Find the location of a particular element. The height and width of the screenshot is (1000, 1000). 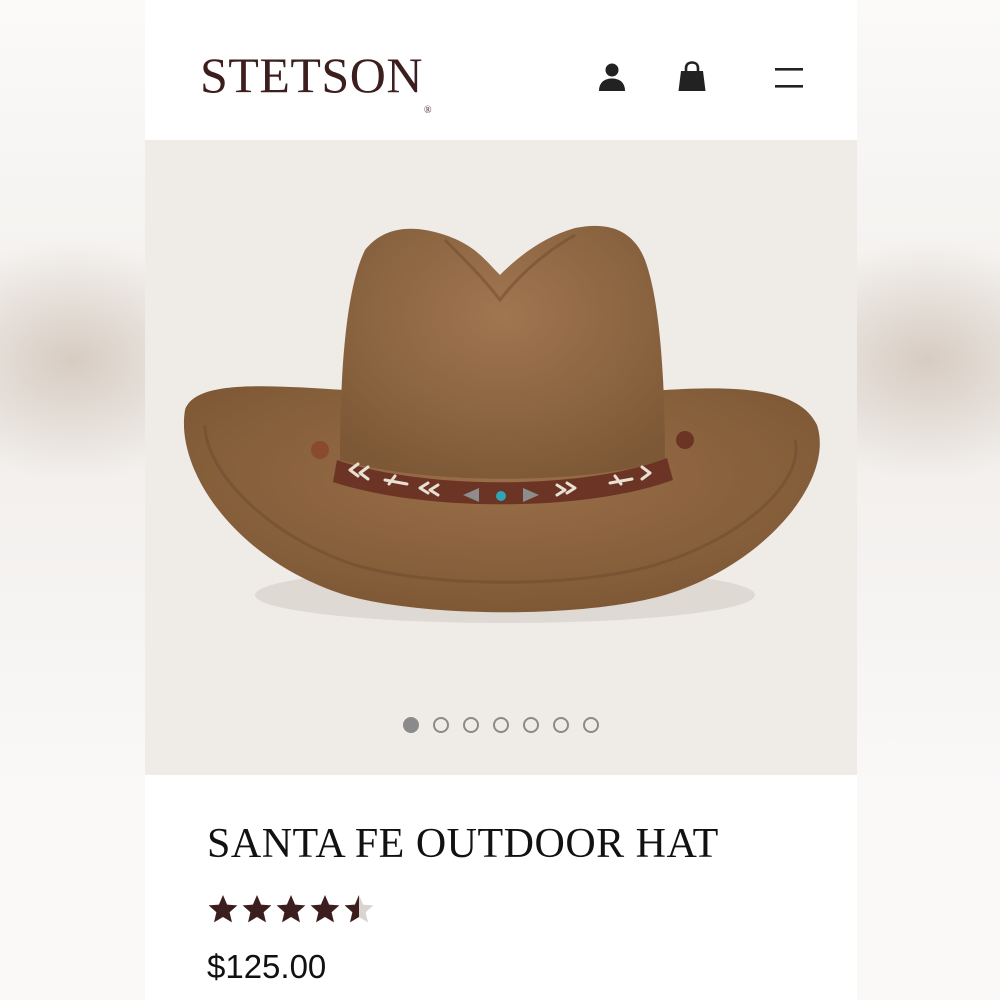

blurred-background-right is located at coordinates (927, 500).